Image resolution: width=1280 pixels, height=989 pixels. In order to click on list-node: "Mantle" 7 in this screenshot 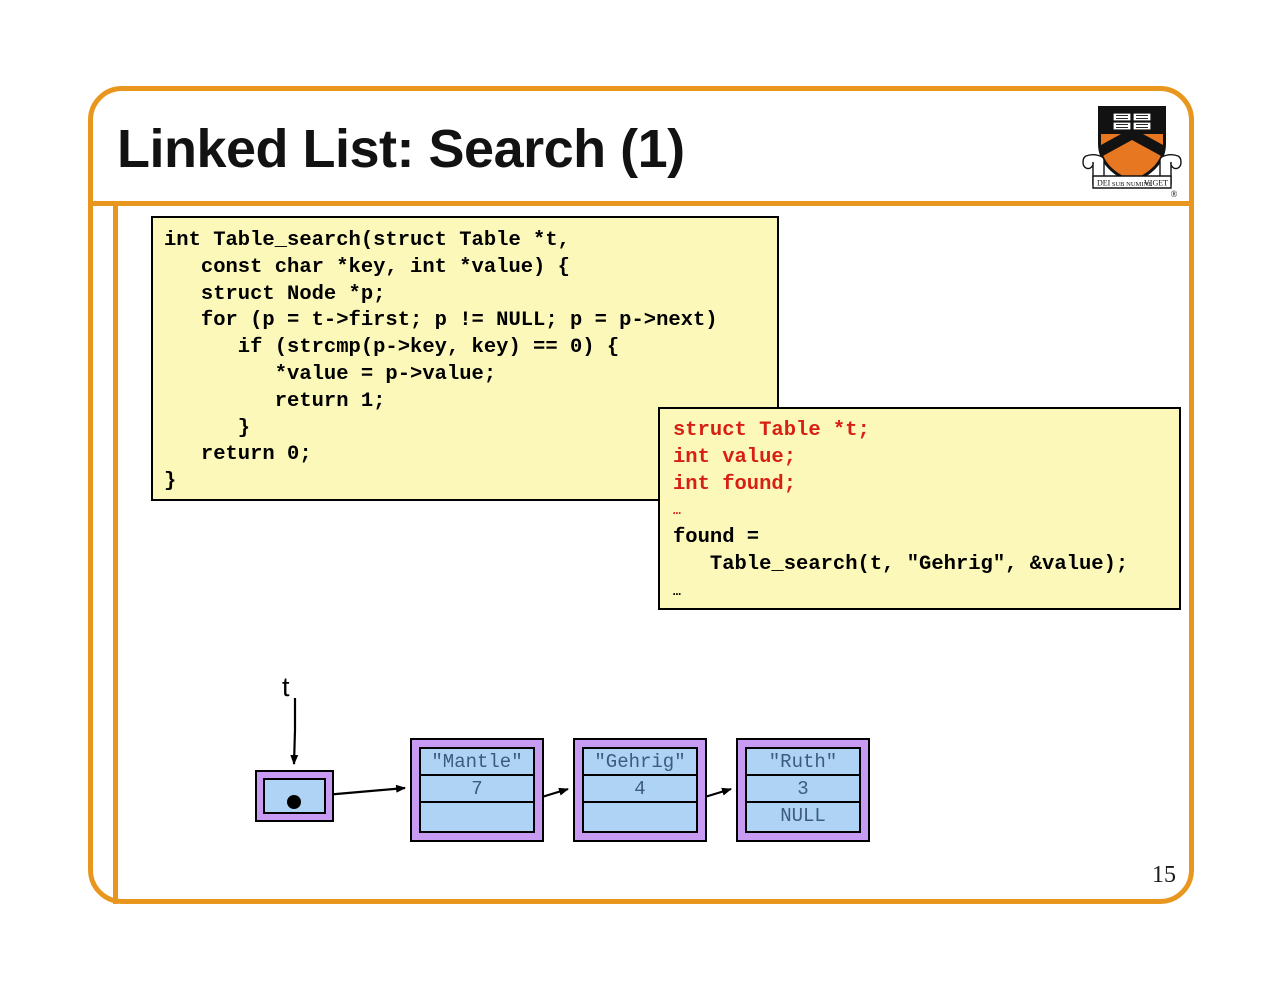, I will do `click(477, 790)`.